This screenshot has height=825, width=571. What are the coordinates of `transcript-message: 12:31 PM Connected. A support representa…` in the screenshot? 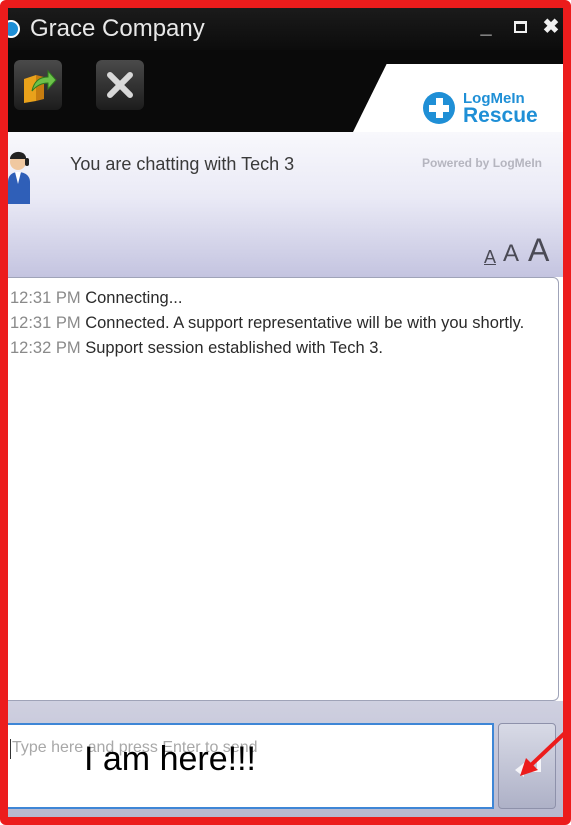 It's located at (278, 323).